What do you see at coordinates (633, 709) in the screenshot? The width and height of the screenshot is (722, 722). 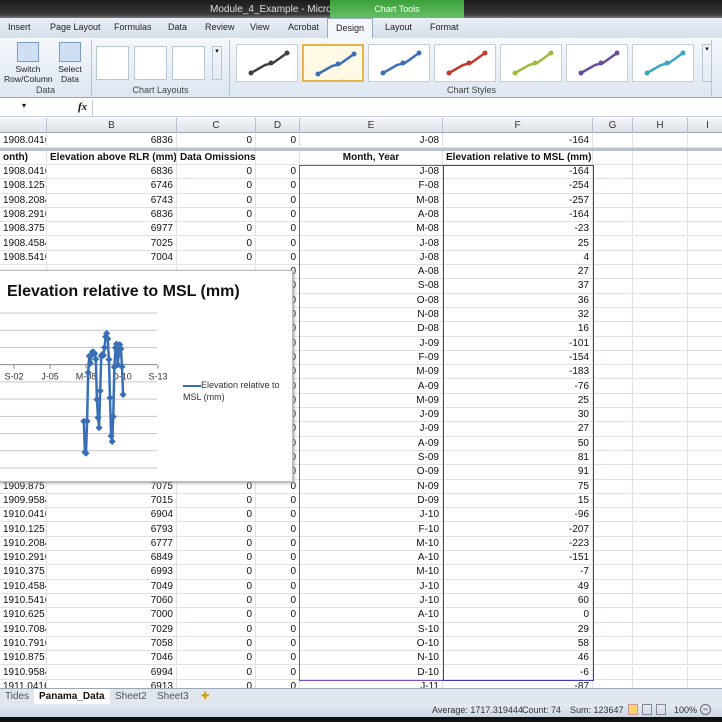 I see `normal-view-button` at bounding box center [633, 709].